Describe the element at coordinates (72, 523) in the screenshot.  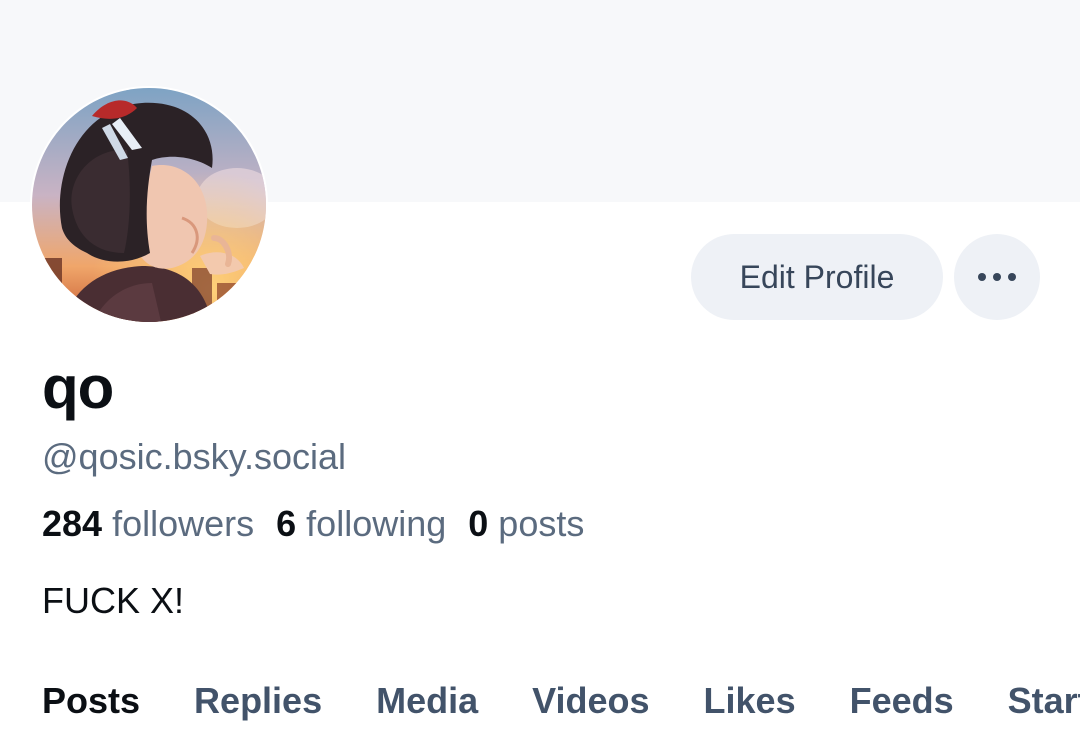
I see `followers-count: 284` at that location.